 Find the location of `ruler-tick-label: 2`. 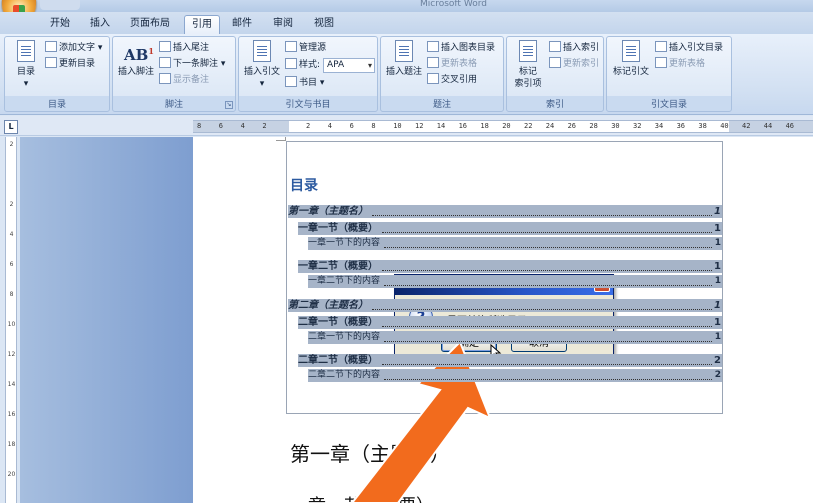

ruler-tick-label: 2 is located at coordinates (11, 144).